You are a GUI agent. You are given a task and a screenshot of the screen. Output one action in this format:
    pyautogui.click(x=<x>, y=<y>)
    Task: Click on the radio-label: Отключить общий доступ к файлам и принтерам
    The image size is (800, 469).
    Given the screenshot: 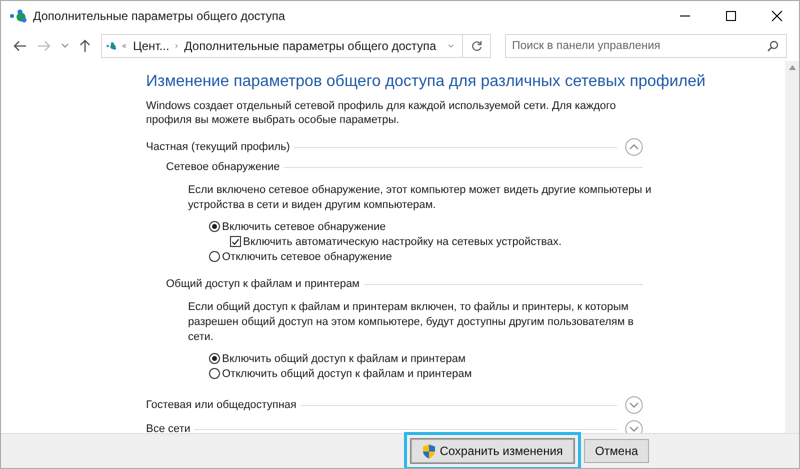 What is the action you would take?
    pyautogui.click(x=347, y=374)
    